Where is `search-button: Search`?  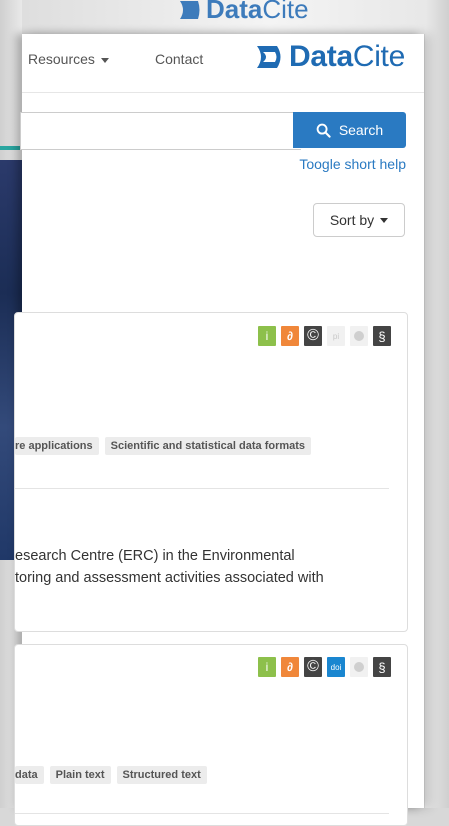
search-button: Search is located at coordinates (349, 130).